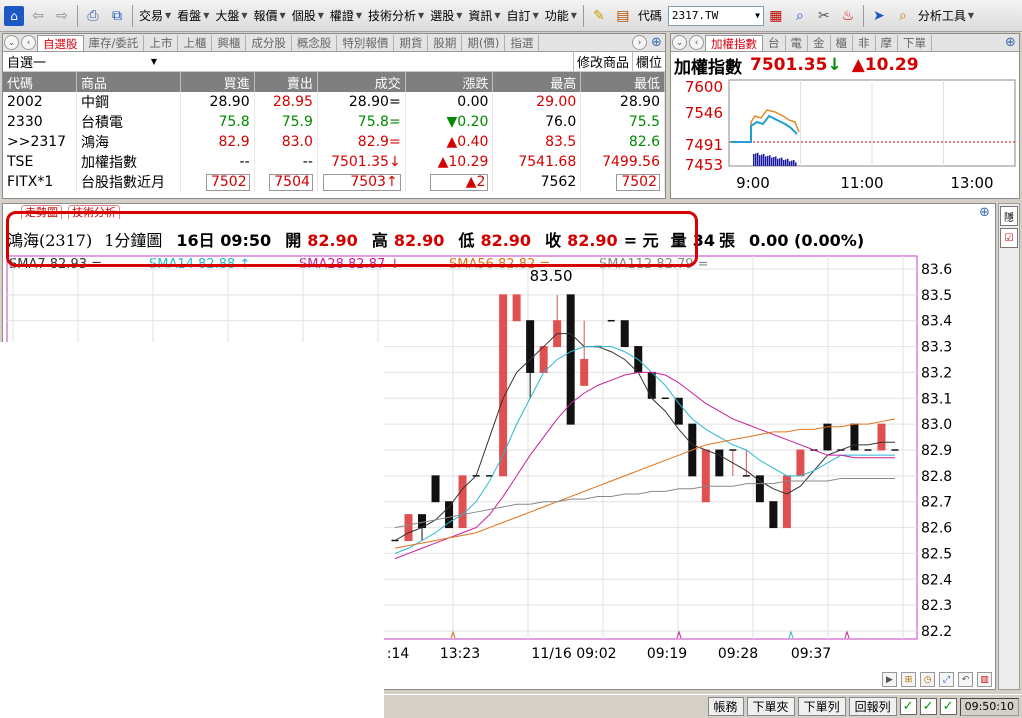 This screenshot has height=718, width=1022. What do you see at coordinates (797, 42) in the screenshot?
I see `index-tab: 電` at bounding box center [797, 42].